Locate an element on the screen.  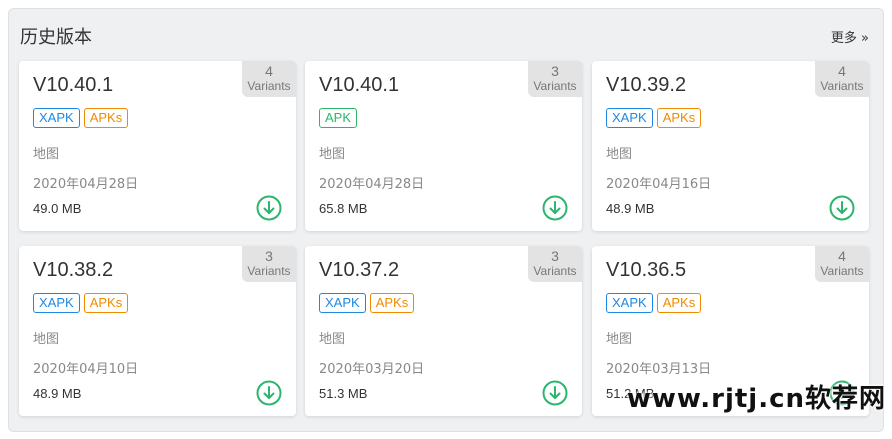
version-number: V10.36.5 is located at coordinates (646, 270).